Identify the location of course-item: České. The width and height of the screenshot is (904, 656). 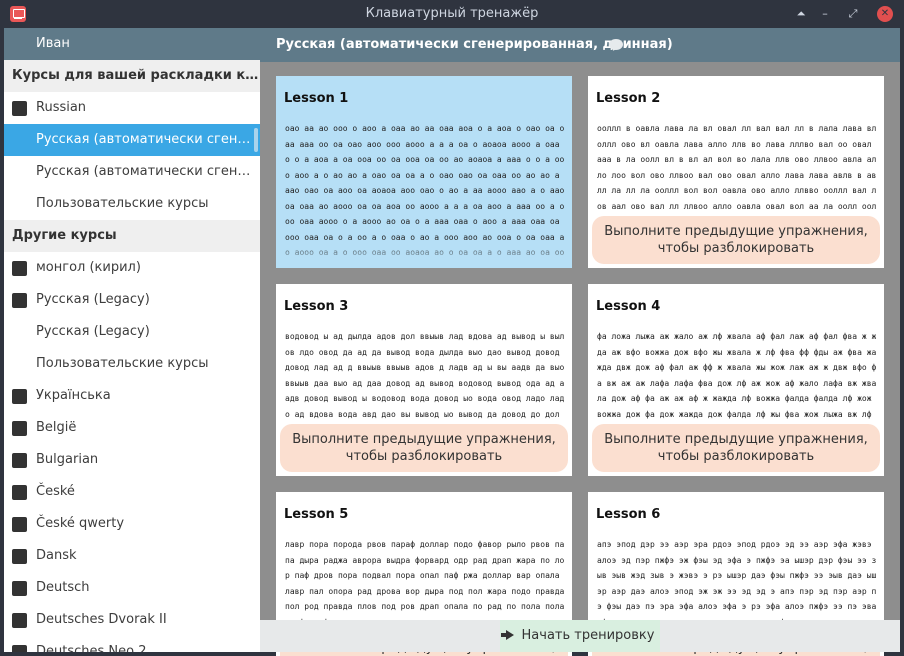
(132, 492).